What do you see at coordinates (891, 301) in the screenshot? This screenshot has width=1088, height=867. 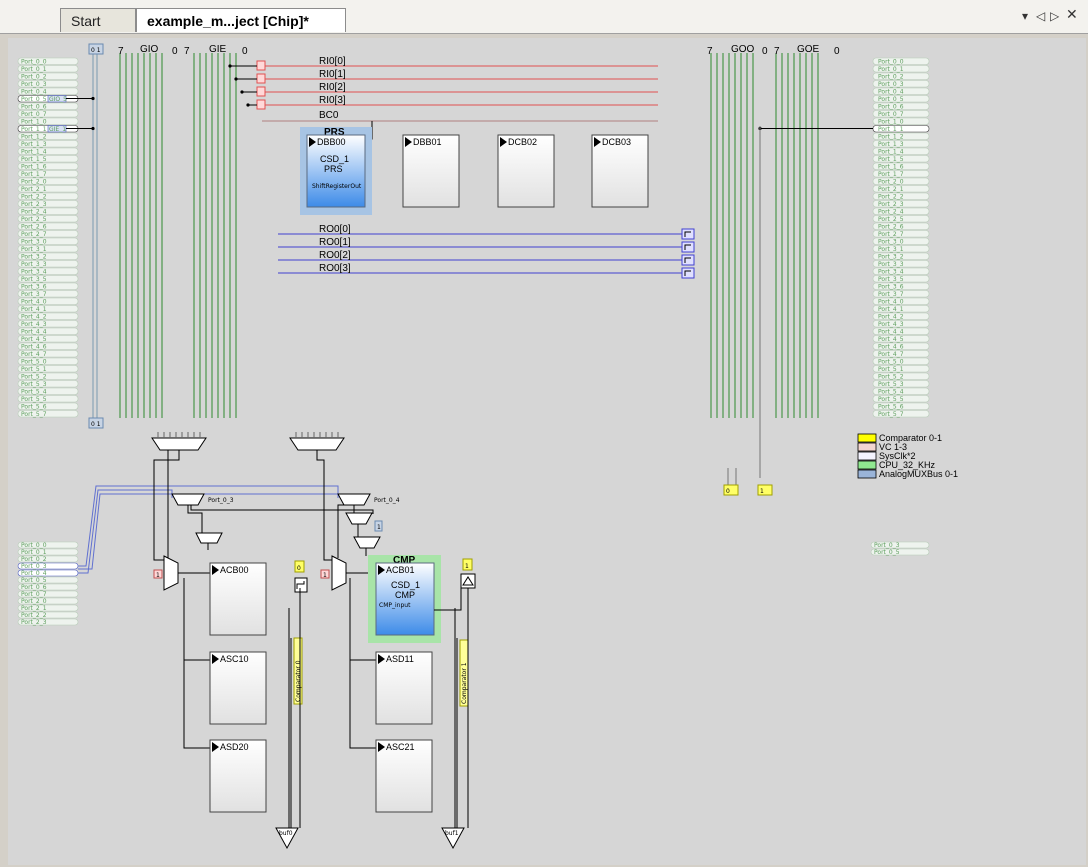 I see `port-pin-label: Port_4_0` at bounding box center [891, 301].